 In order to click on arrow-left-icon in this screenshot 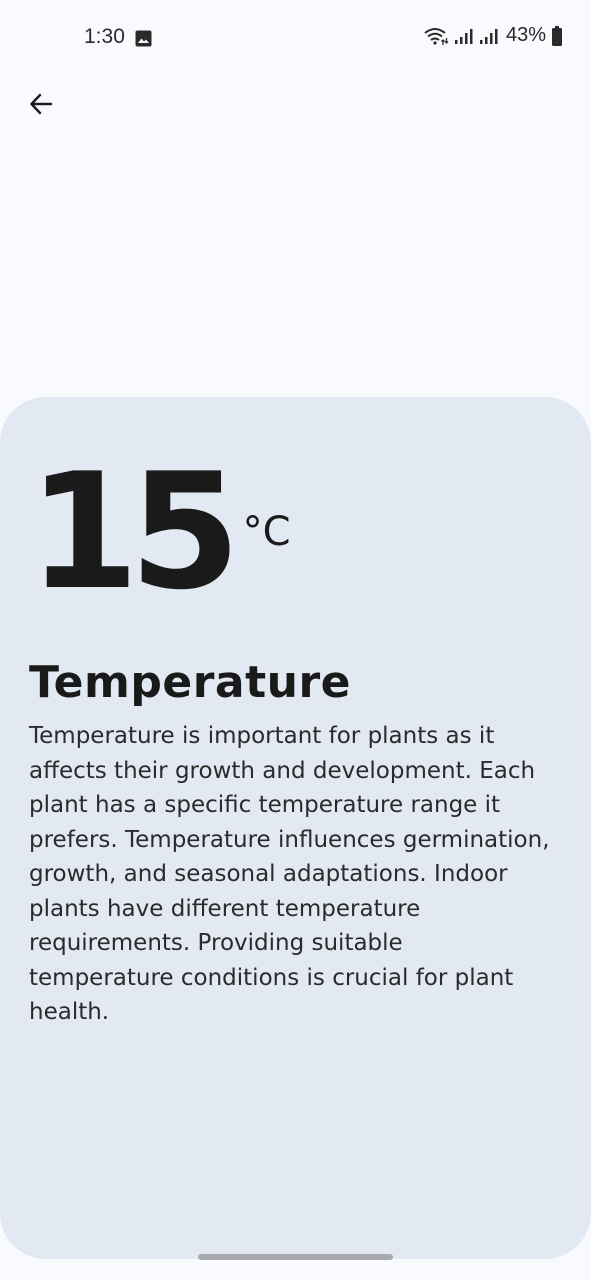, I will do `click(41, 104)`.